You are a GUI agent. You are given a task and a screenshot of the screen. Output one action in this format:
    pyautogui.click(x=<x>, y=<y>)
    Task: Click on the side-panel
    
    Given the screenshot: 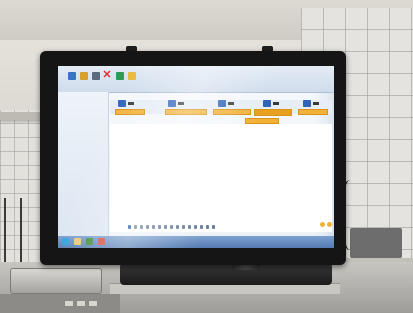 What is the action you would take?
    pyautogui.click(x=83, y=167)
    